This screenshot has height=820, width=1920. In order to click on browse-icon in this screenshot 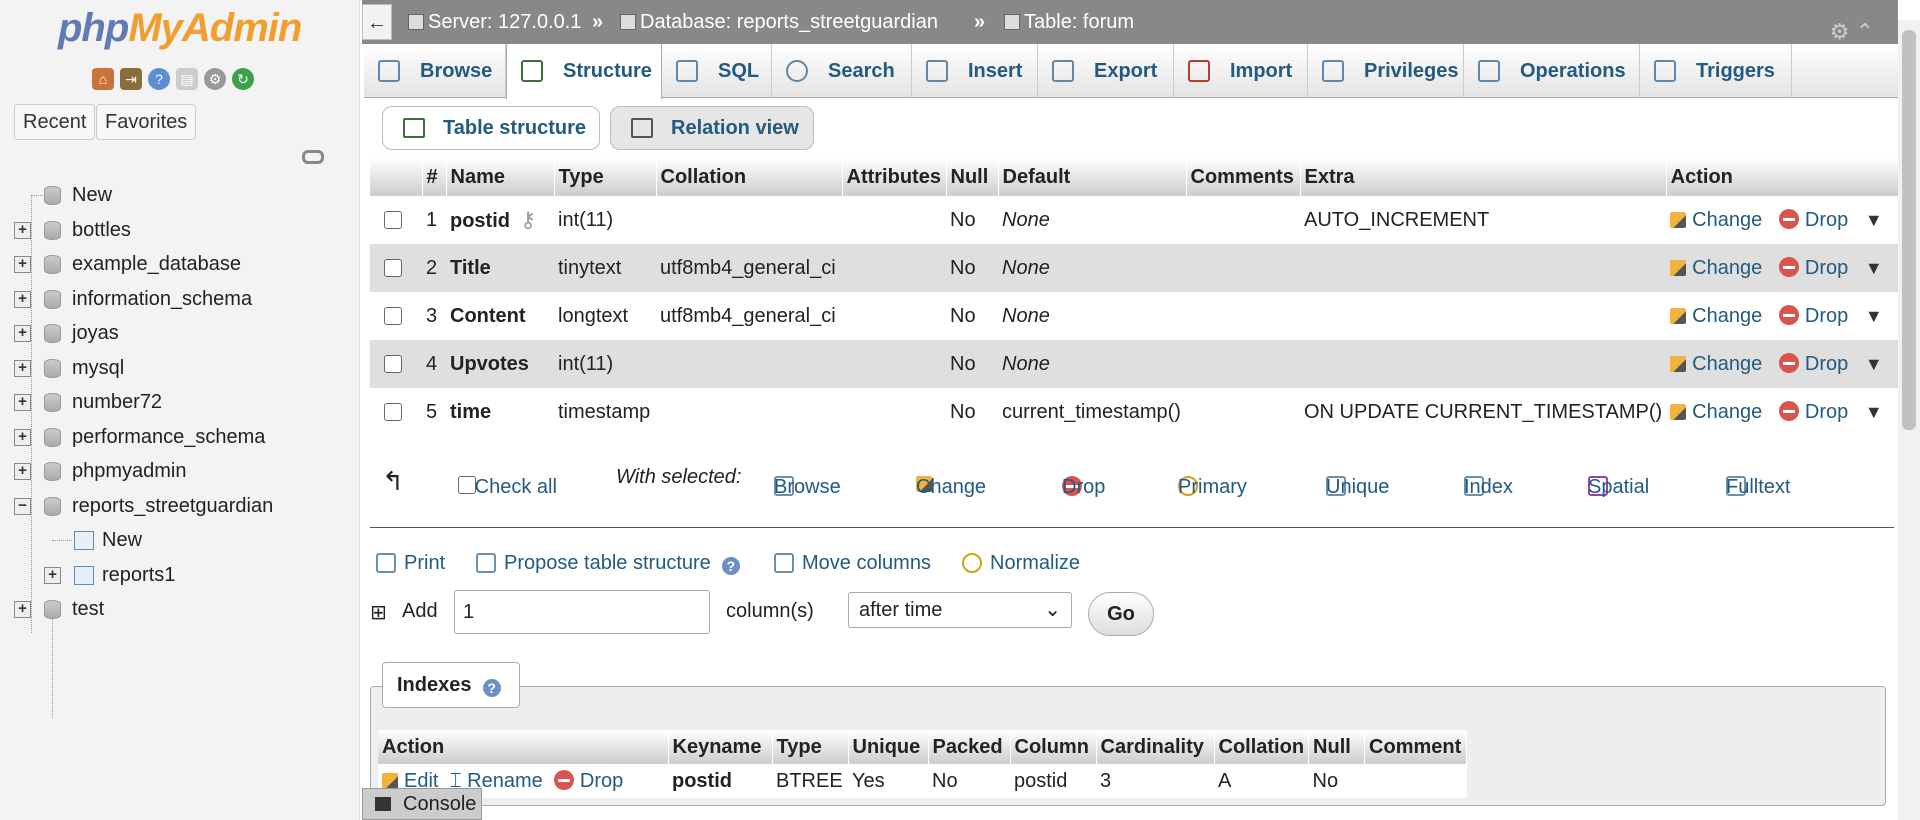, I will do `click(389, 71)`.